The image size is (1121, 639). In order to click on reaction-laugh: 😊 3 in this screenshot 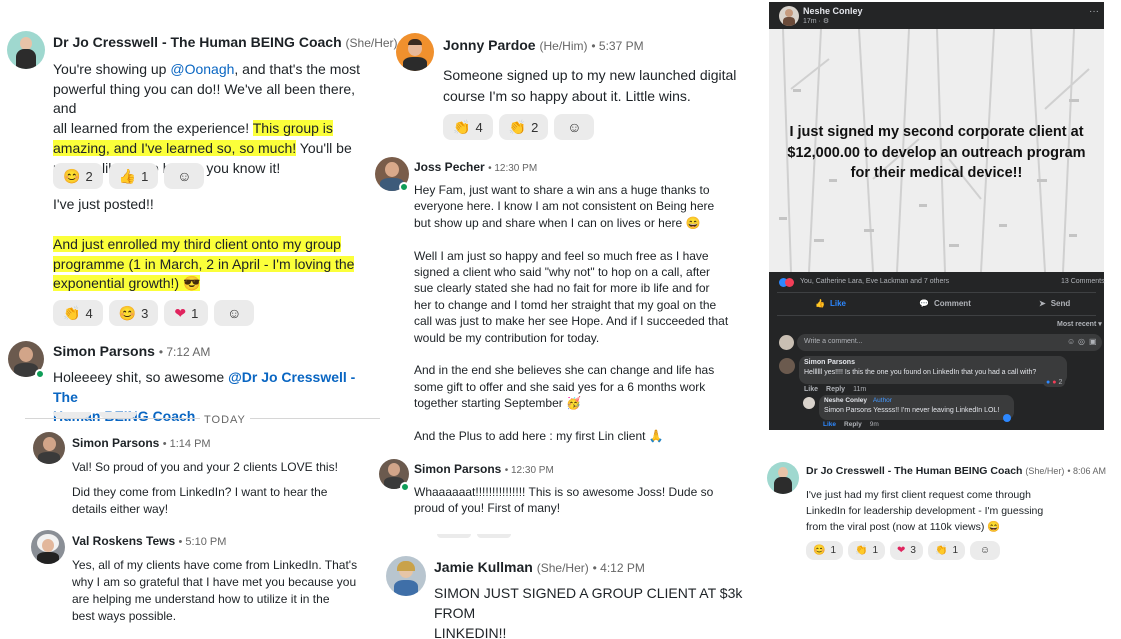, I will do `click(133, 313)`.